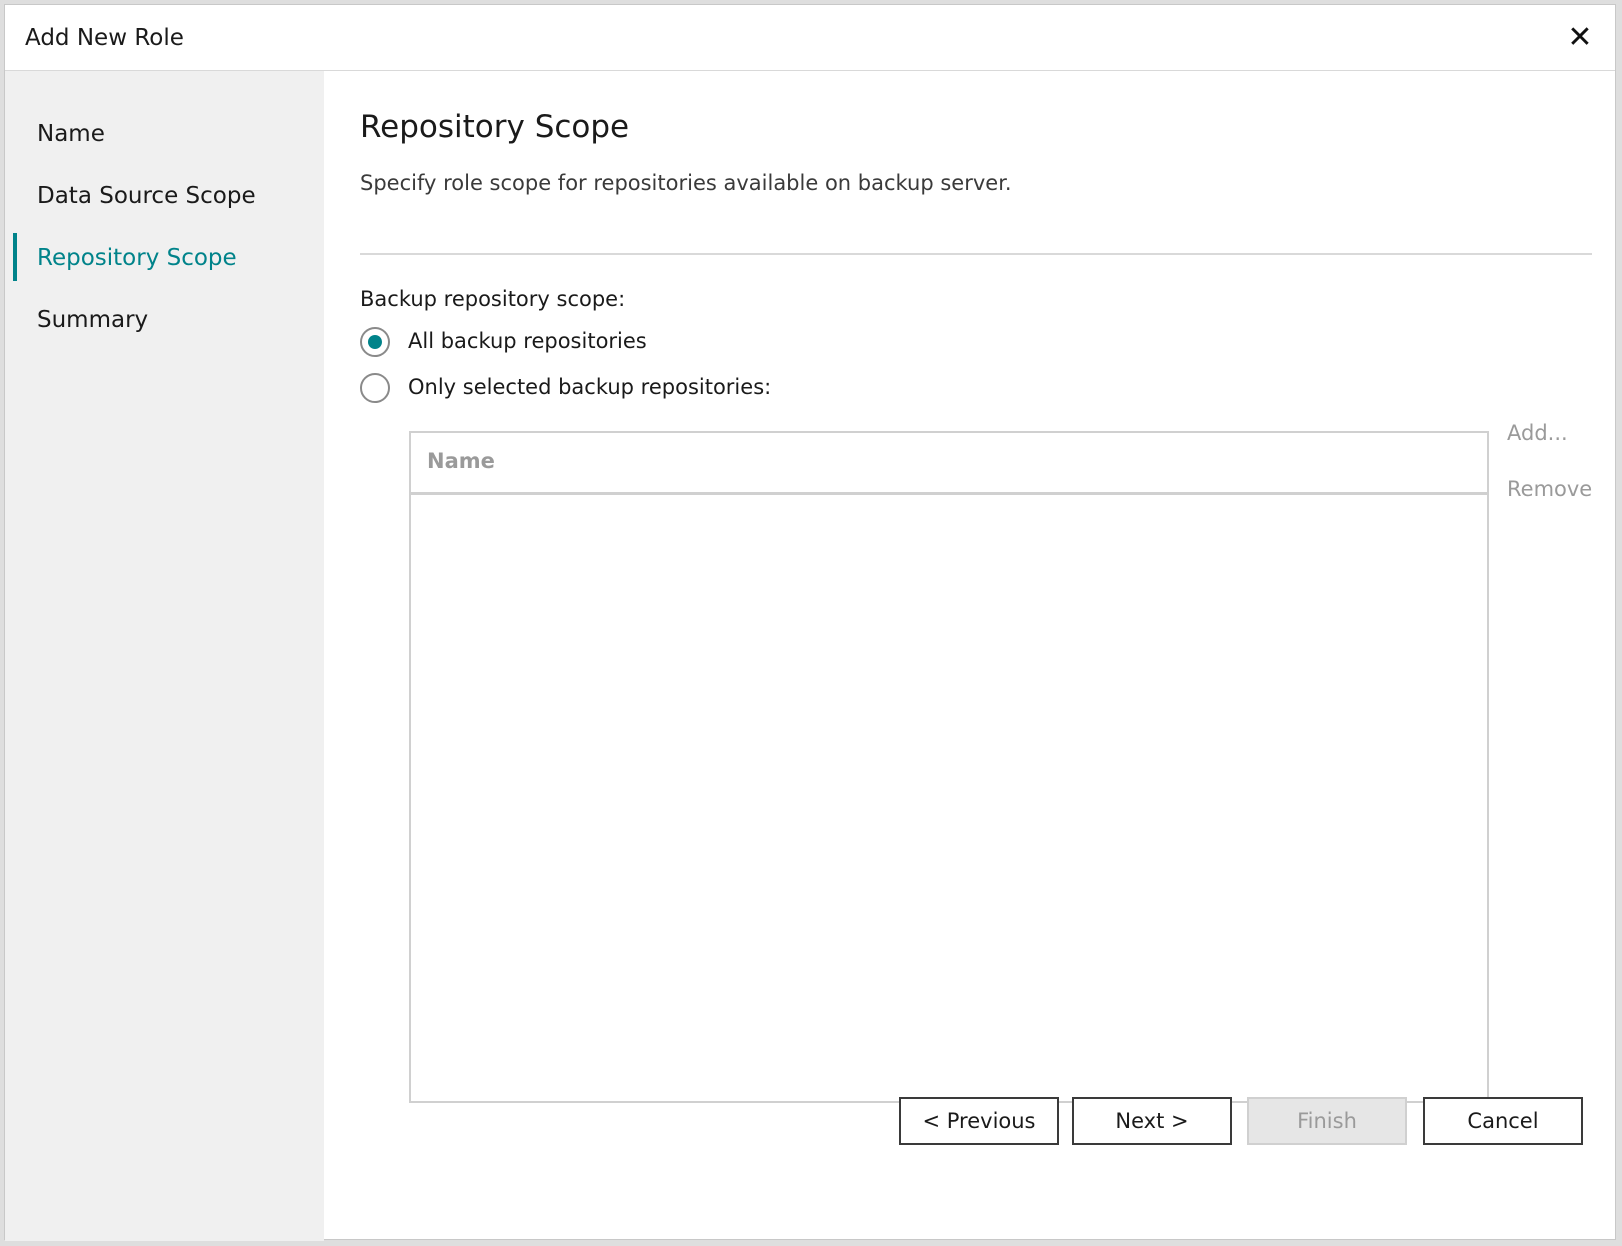  What do you see at coordinates (461, 461) in the screenshot?
I see `column-header-name: Name` at bounding box center [461, 461].